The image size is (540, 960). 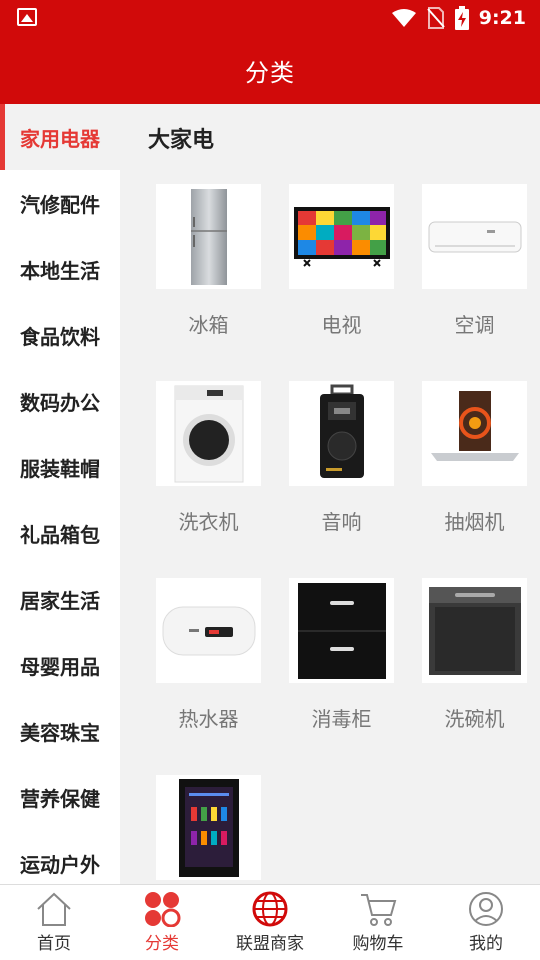 I want to click on product-item-range-hood: 抽烟机, so click(x=474, y=458).